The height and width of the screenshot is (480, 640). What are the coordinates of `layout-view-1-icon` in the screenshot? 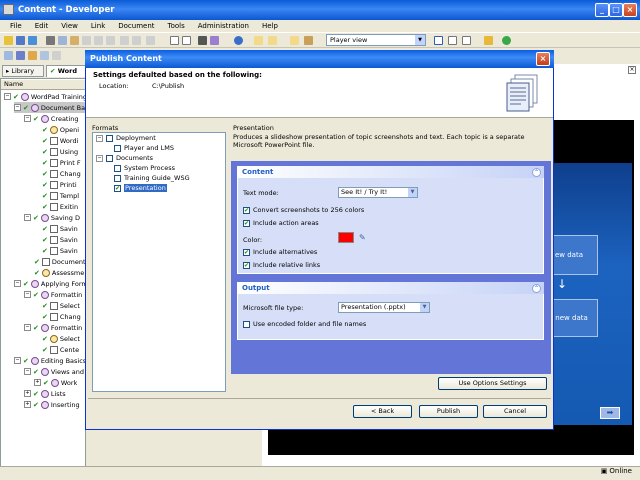 It's located at (438, 40).